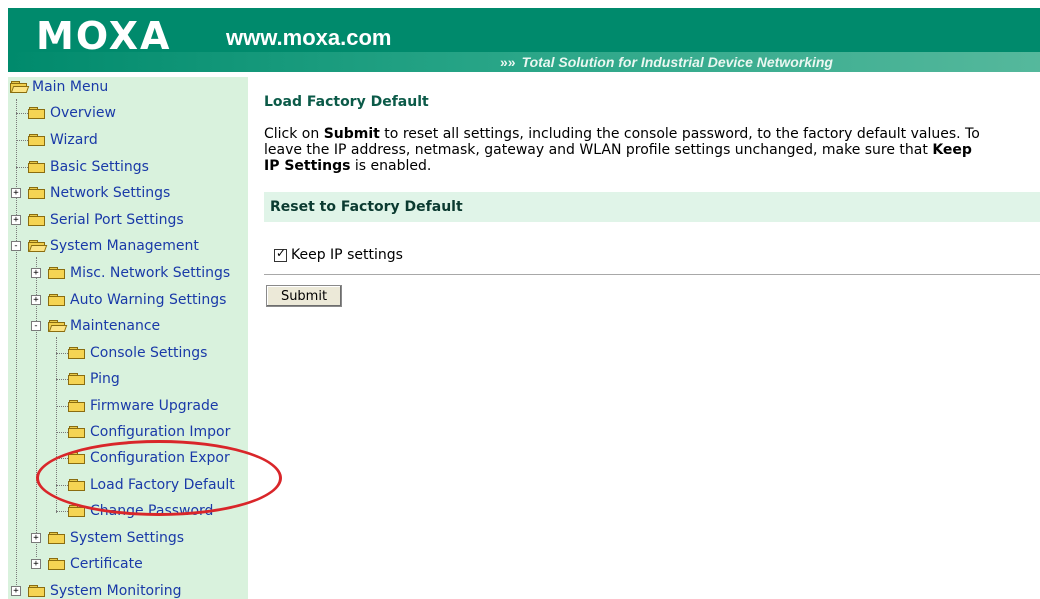 The image size is (1040, 599). Describe the element at coordinates (149, 458) in the screenshot. I see `sidebar-item-configuration-export: Configuration Expor` at that location.